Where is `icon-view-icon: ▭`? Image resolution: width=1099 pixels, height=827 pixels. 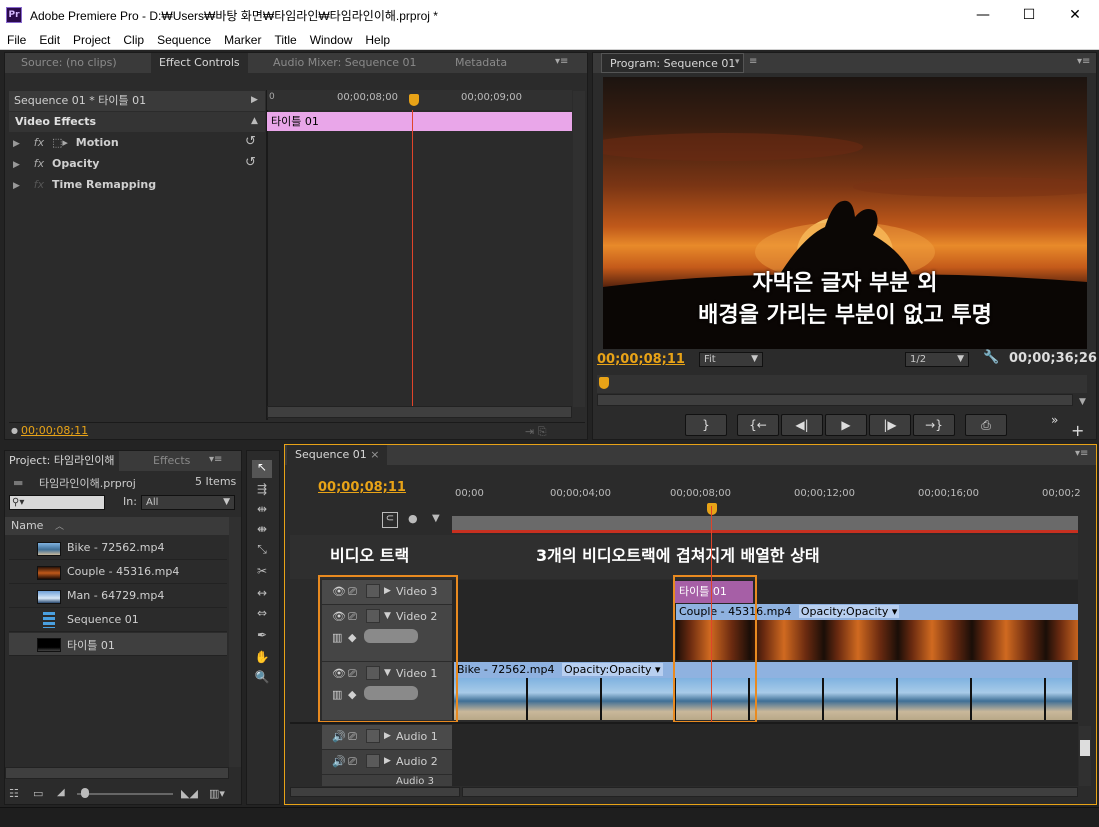
icon-view-icon: ▭ is located at coordinates (38, 793).